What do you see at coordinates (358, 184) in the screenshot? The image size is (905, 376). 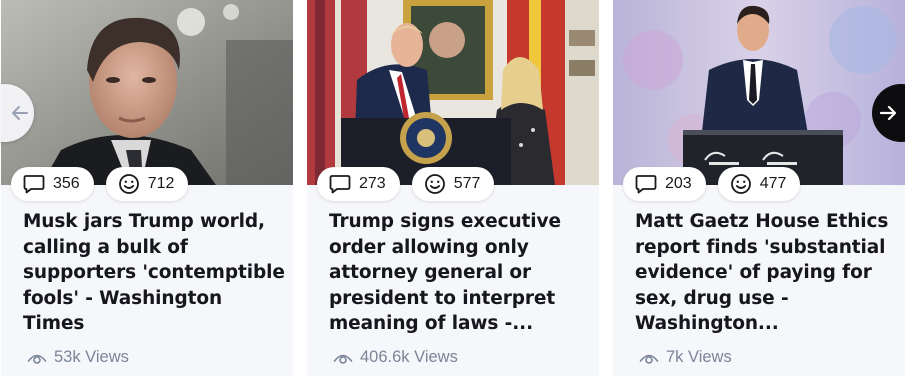 I see `comments-count-button: 273` at bounding box center [358, 184].